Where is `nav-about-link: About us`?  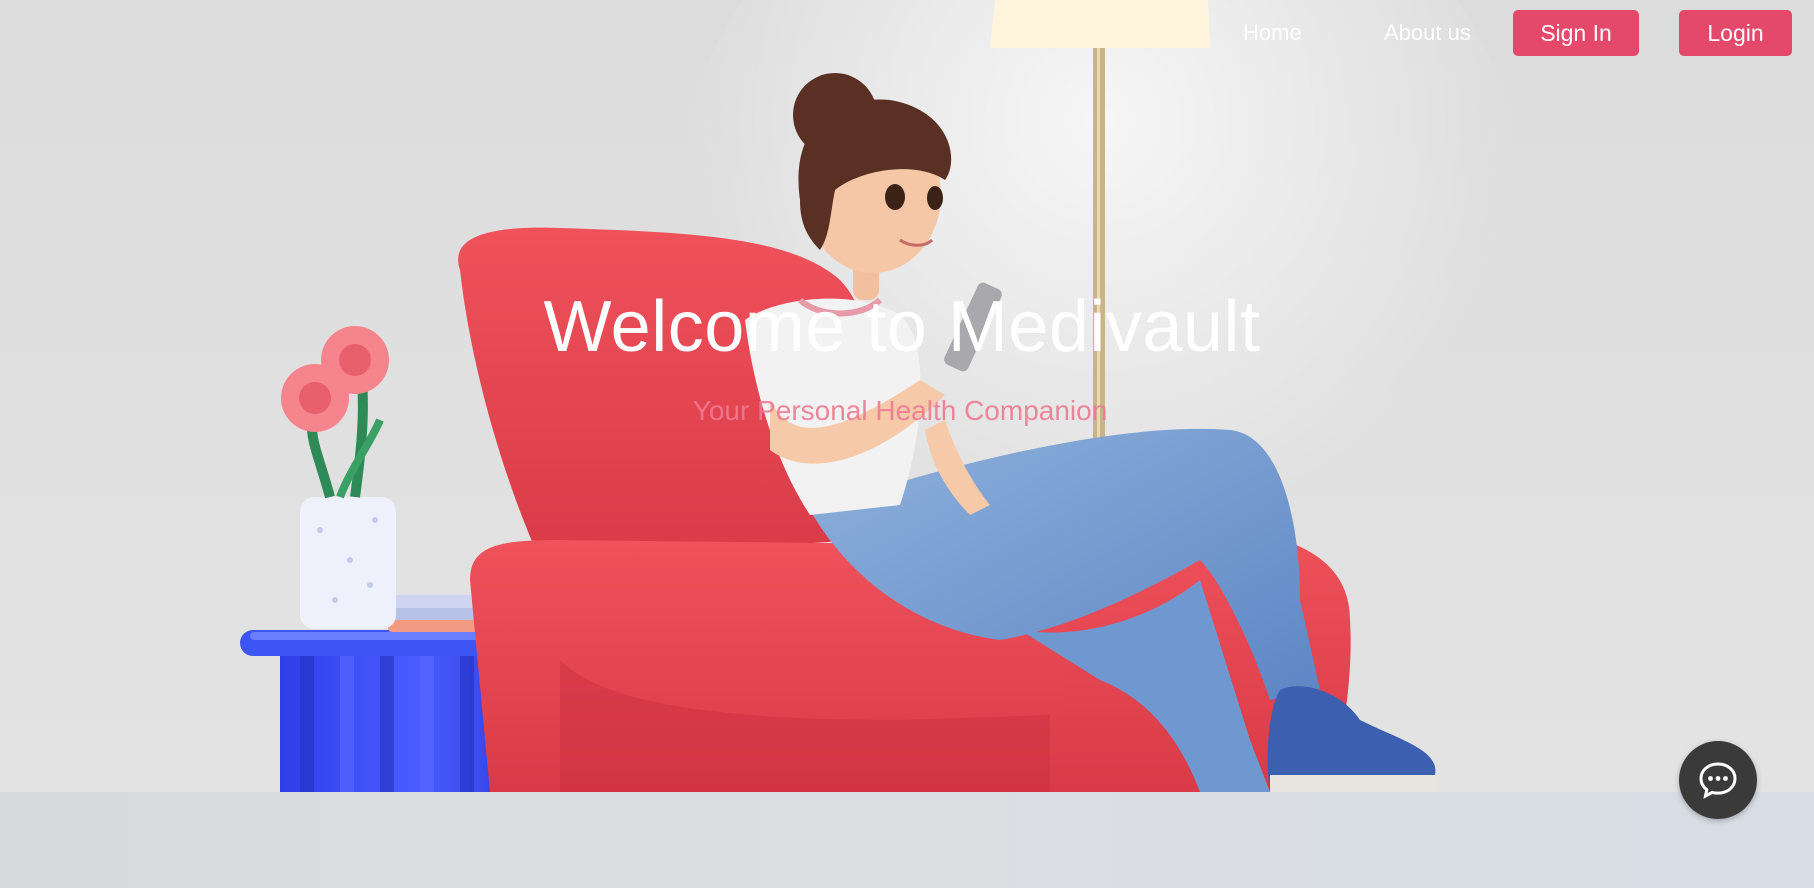 nav-about-link: About us is located at coordinates (1427, 33).